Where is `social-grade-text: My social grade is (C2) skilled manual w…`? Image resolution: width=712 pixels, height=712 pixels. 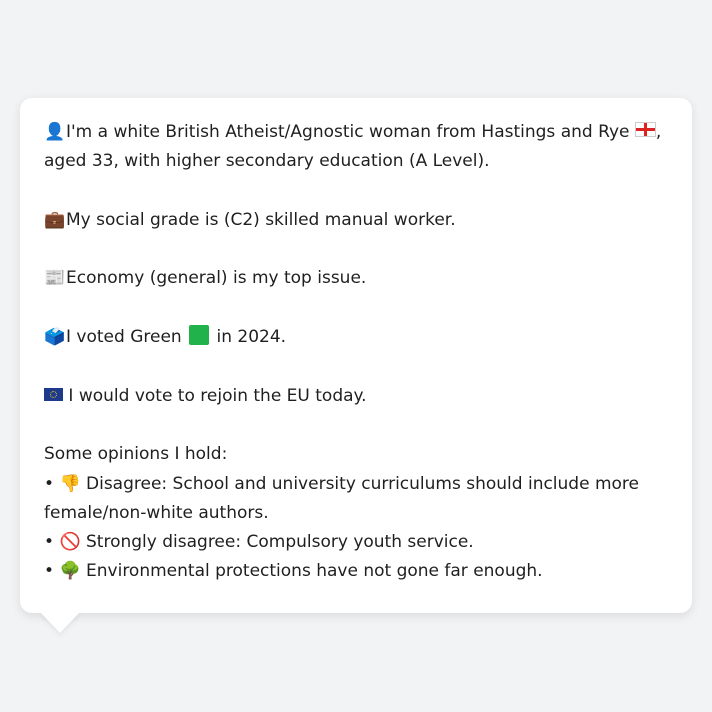
social-grade-text: My social grade is (C2) skilled manual w… is located at coordinates (261, 219).